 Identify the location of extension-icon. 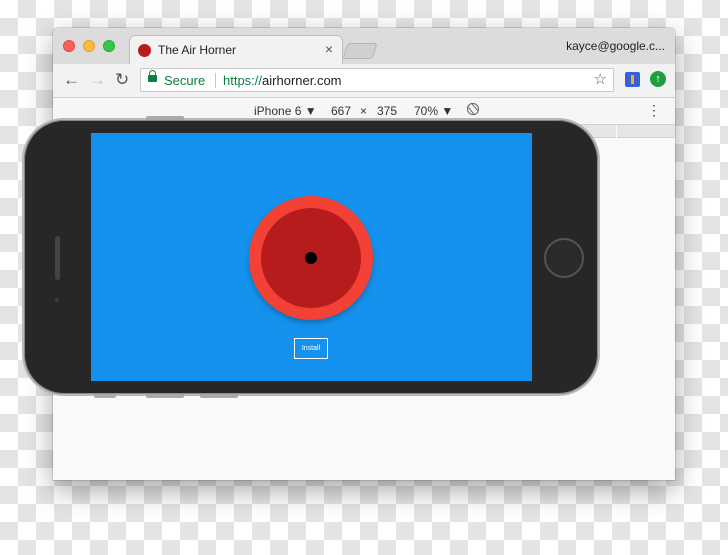
(632, 79).